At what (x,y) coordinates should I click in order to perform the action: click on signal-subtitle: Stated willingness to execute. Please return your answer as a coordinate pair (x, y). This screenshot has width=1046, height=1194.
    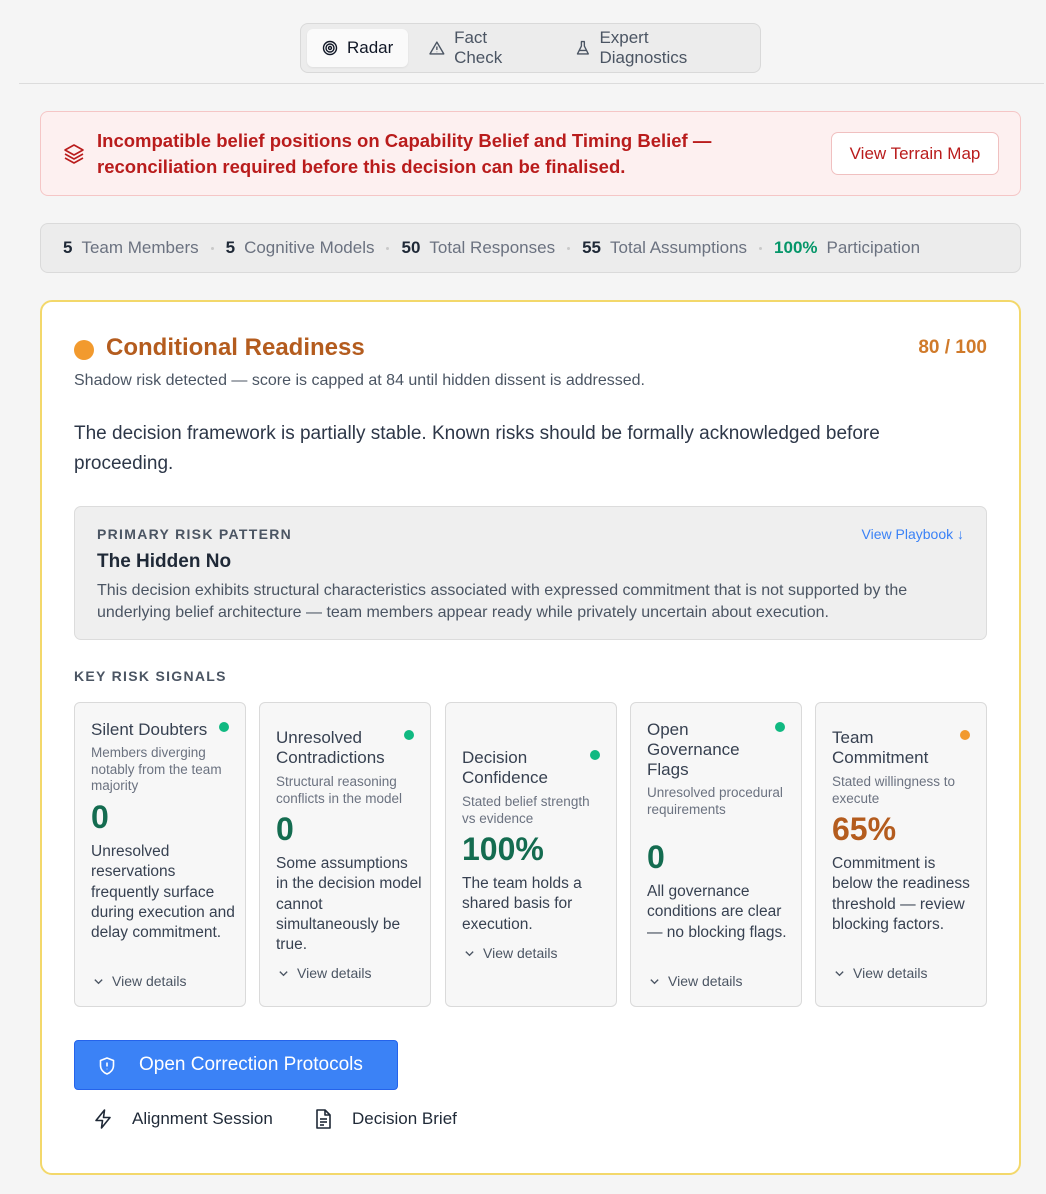
    Looking at the image, I should click on (894, 790).